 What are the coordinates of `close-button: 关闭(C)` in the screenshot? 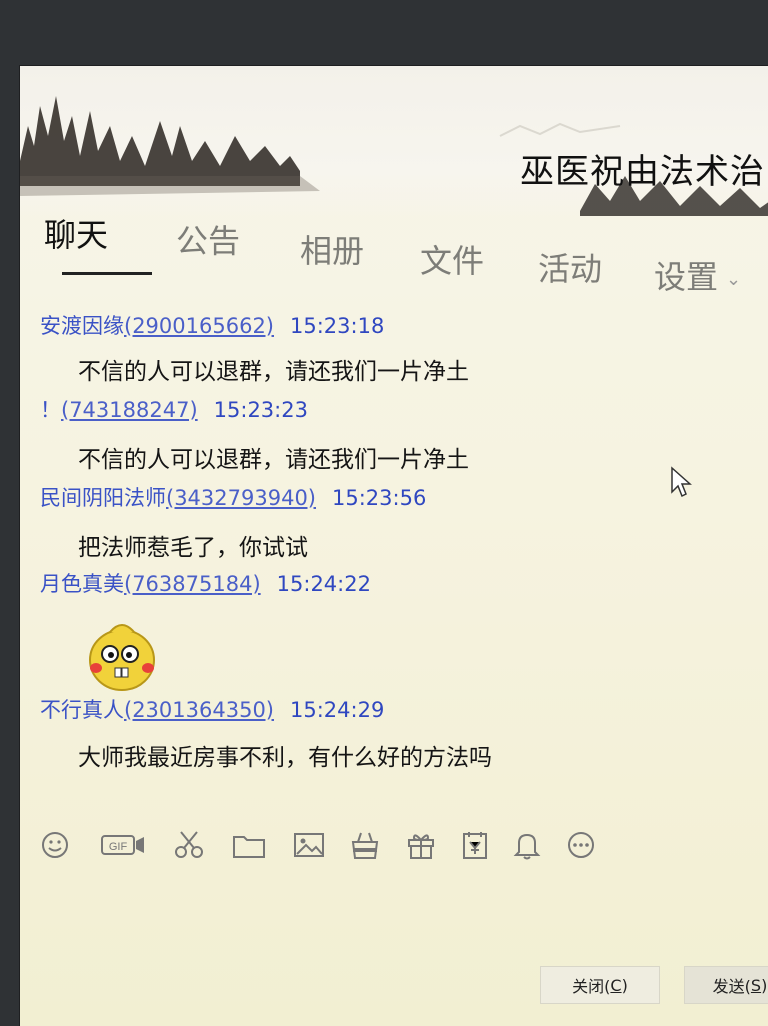 It's located at (600, 985).